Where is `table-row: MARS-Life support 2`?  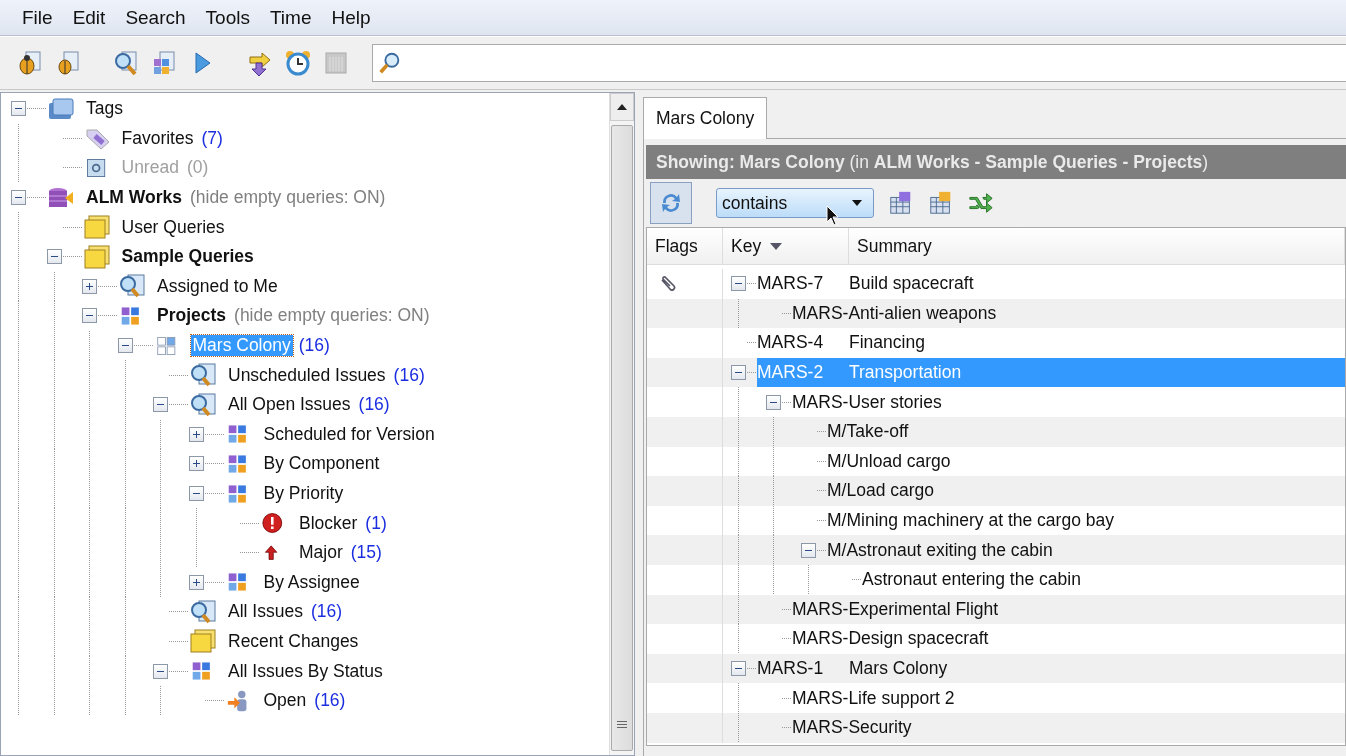
table-row: MARS-Life support 2 is located at coordinates (1068, 698).